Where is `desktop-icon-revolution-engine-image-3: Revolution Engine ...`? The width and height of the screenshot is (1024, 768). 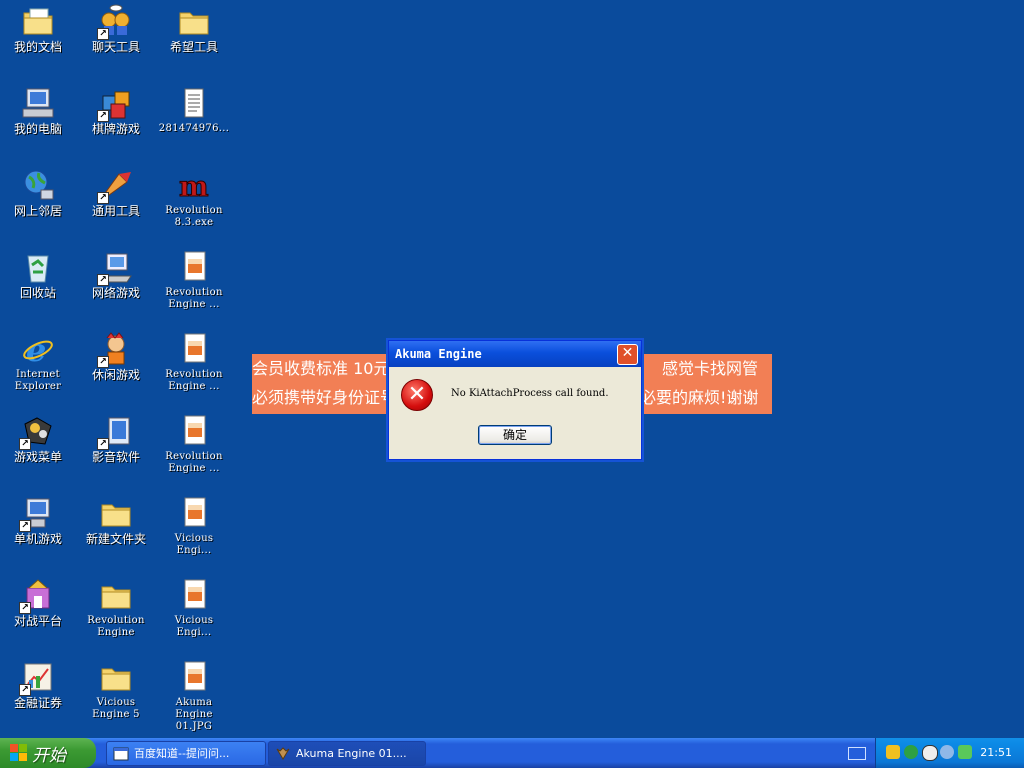 desktop-icon-revolution-engine-image-3: Revolution Engine ... is located at coordinates (194, 451).